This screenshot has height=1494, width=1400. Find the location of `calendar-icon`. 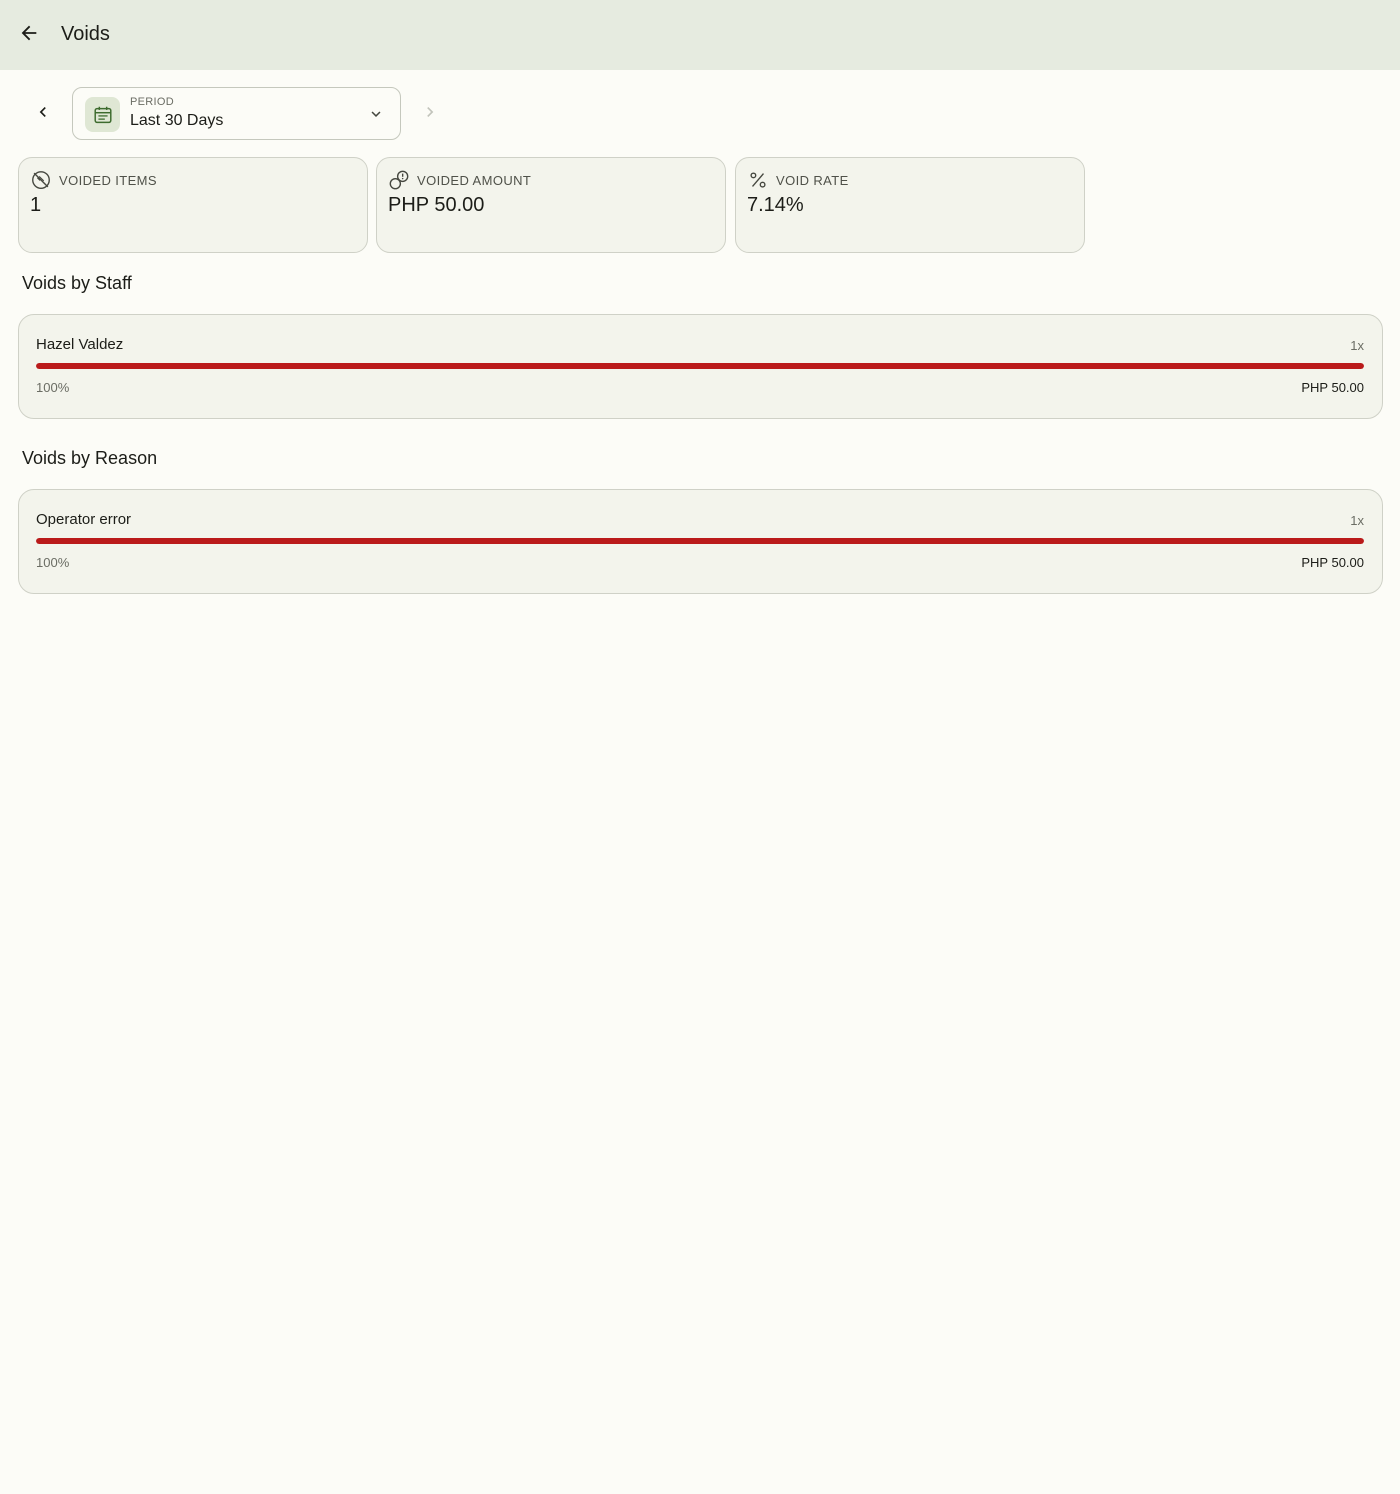

calendar-icon is located at coordinates (102, 114).